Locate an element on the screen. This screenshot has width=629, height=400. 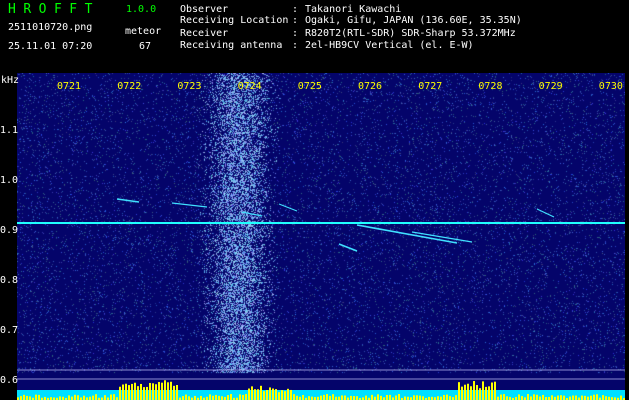
x-tick-label: 0727 is located at coordinates (430, 86).